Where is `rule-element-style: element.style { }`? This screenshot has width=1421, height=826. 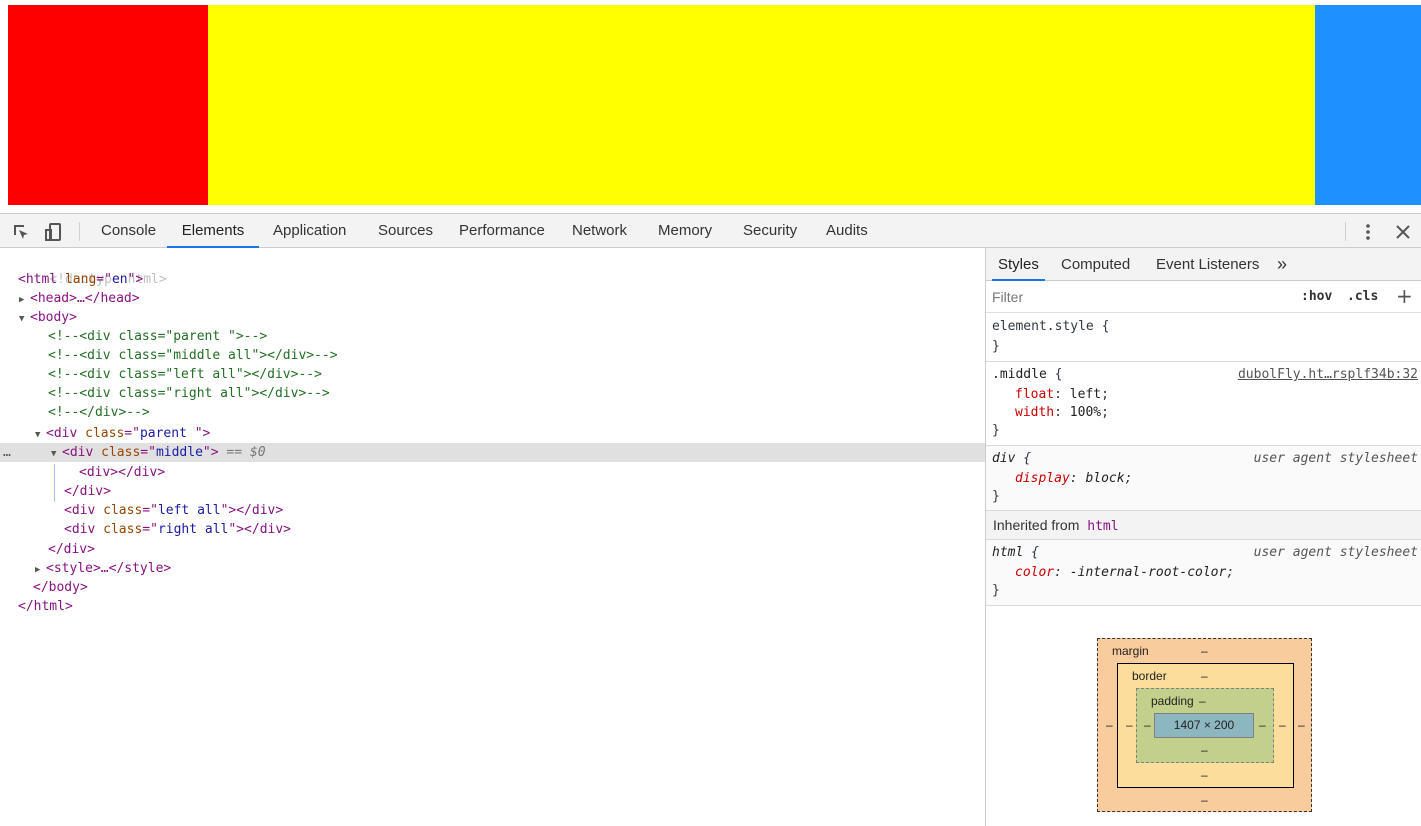
rule-element-style: element.style { } is located at coordinates (1203, 338).